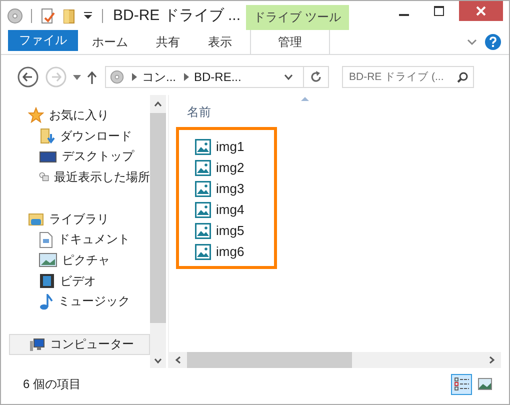  I want to click on close-icon, so click(481, 11).